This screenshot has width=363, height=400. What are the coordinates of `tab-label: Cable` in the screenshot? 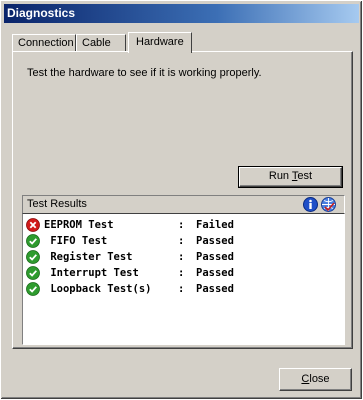 It's located at (96, 43).